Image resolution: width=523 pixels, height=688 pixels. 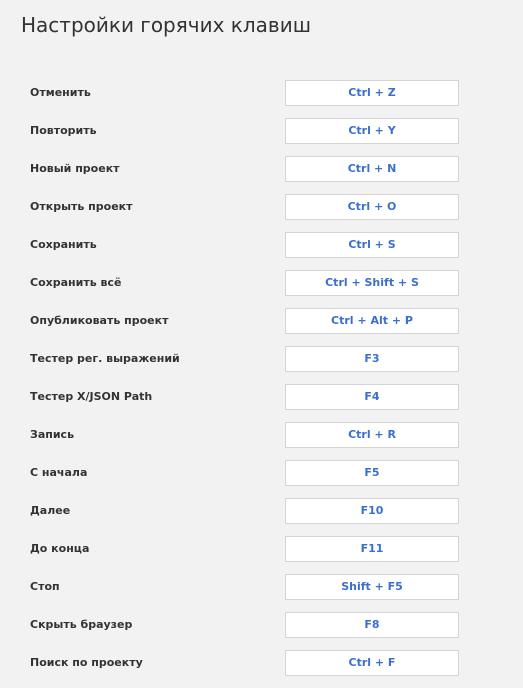 What do you see at coordinates (372, 587) in the screenshot?
I see `shortcut-key-field: Shift + F5` at bounding box center [372, 587].